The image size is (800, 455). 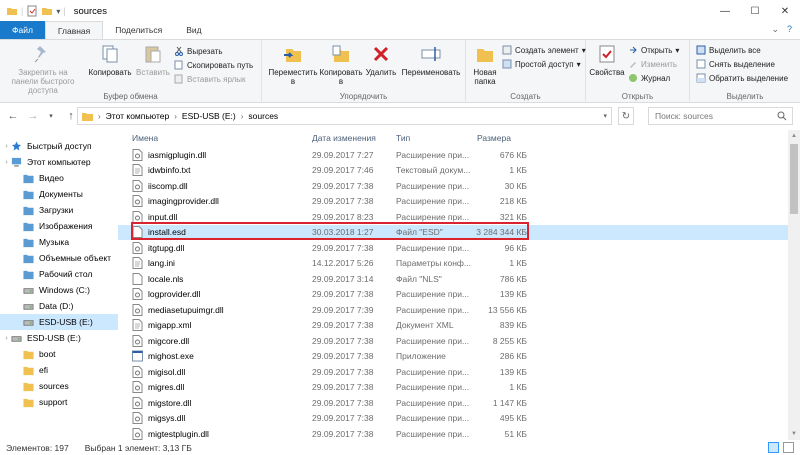 What do you see at coordinates (735, 64) in the screenshot?
I see `select-none-button: Снять выделение` at bounding box center [735, 64].